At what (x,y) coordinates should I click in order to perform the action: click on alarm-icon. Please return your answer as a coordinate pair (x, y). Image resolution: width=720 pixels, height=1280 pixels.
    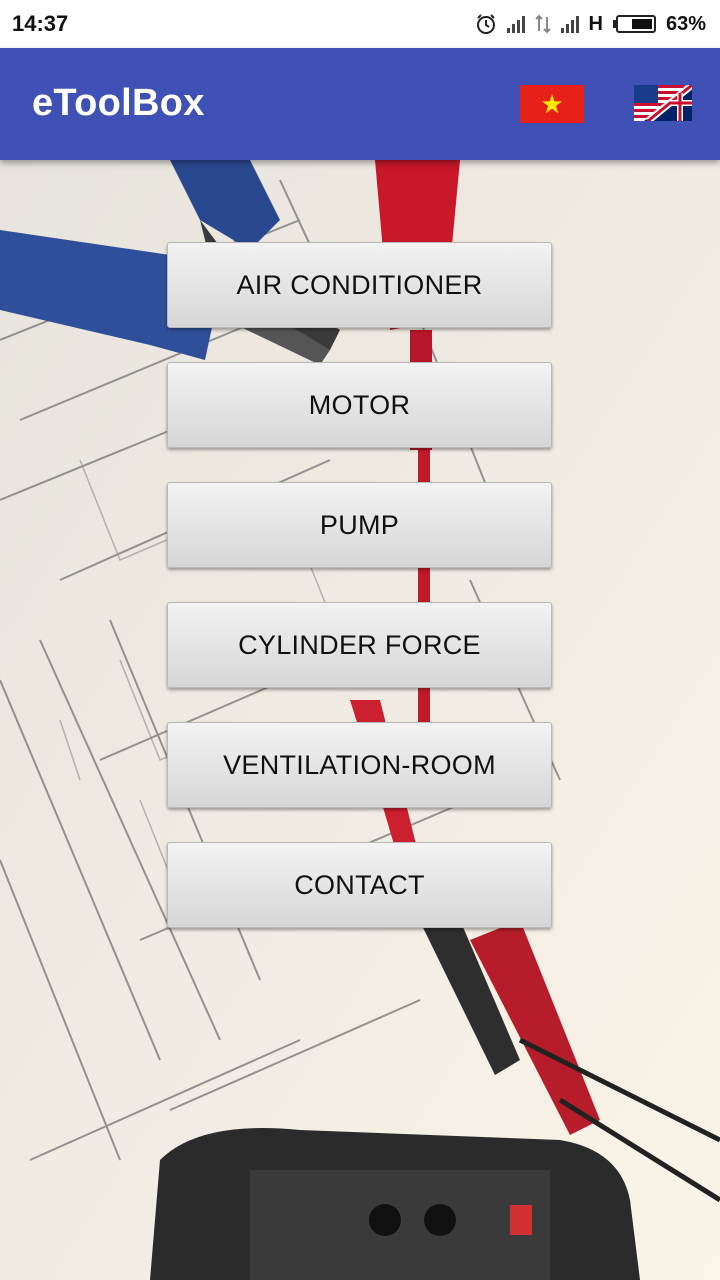
    Looking at the image, I should click on (485, 24).